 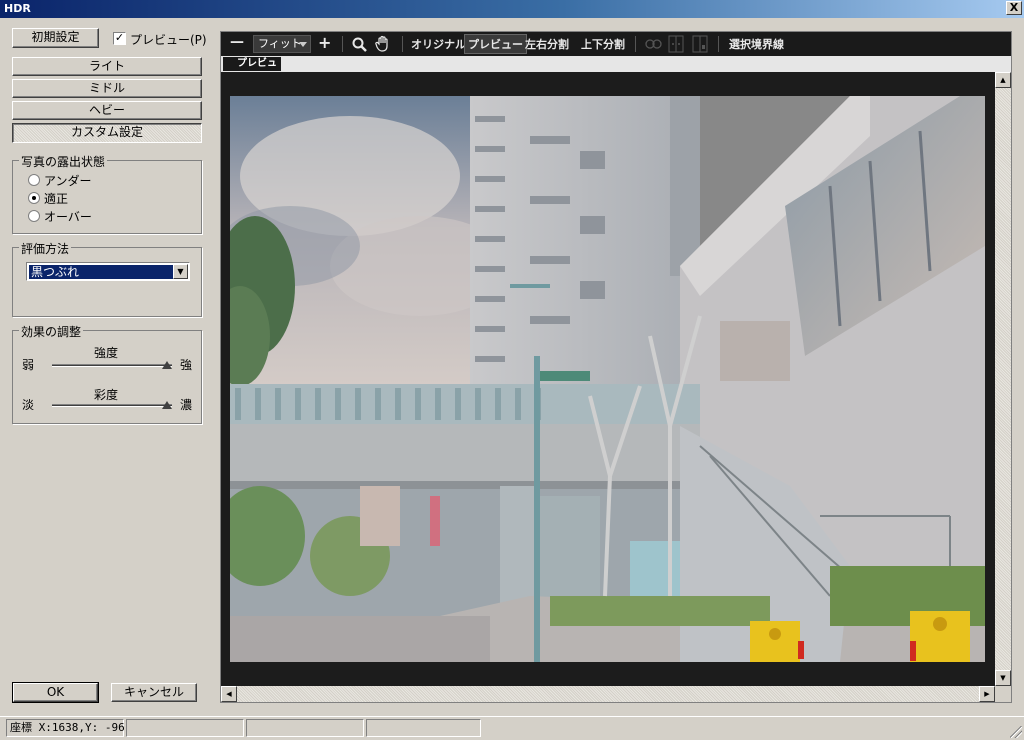 I want to click on split-side-icon, so click(x=676, y=44).